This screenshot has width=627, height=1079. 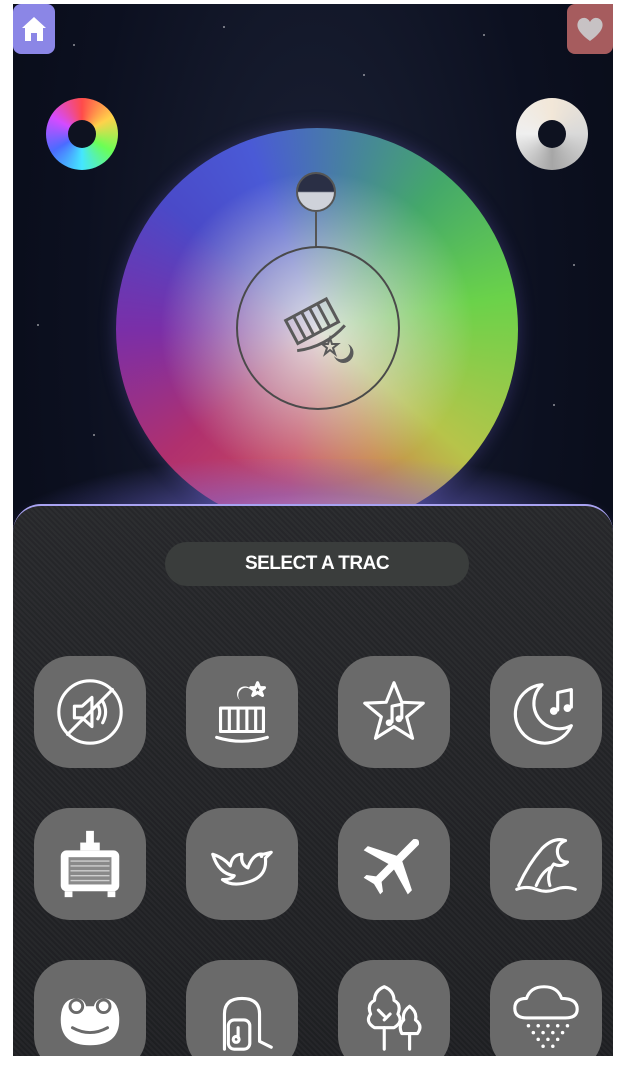 I want to click on track-rain-button, so click(x=546, y=1008).